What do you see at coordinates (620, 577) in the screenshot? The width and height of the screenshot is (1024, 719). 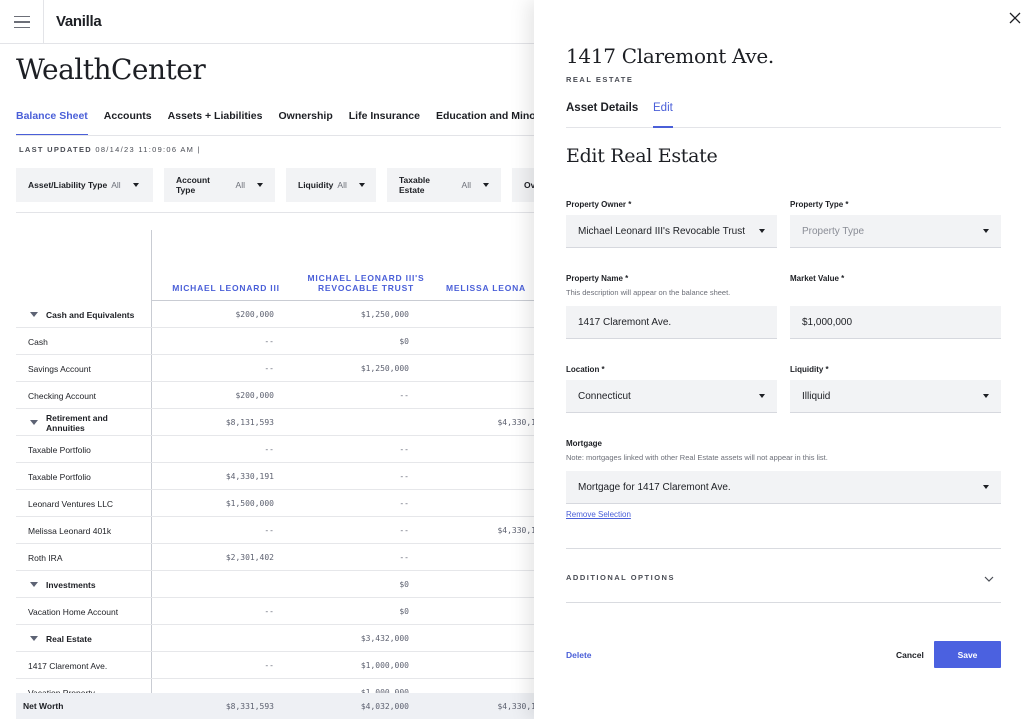 I see `additional-options-toggle: ADDITIONAL OPTIONS` at bounding box center [620, 577].